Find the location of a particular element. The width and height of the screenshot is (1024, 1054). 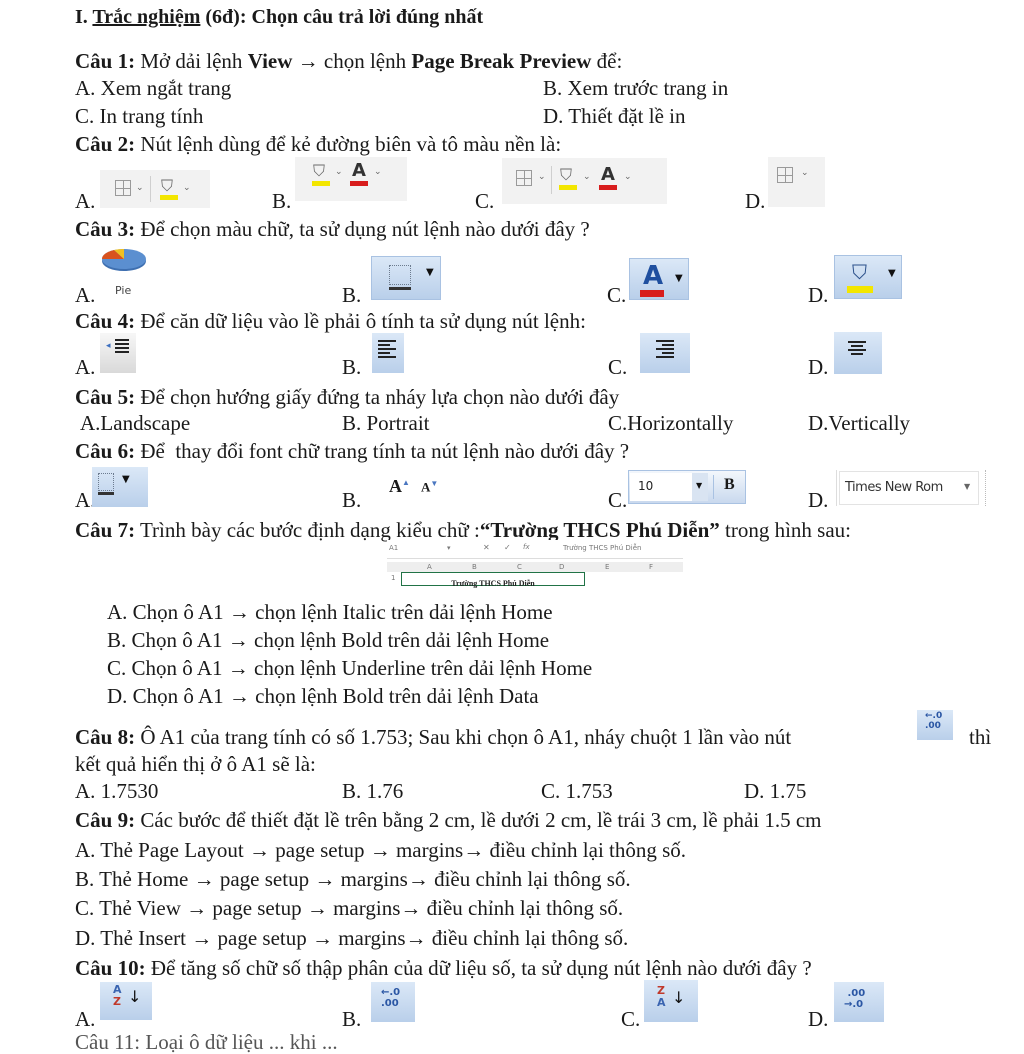

font-color-letter-icon: A is located at coordinates (608, 174).